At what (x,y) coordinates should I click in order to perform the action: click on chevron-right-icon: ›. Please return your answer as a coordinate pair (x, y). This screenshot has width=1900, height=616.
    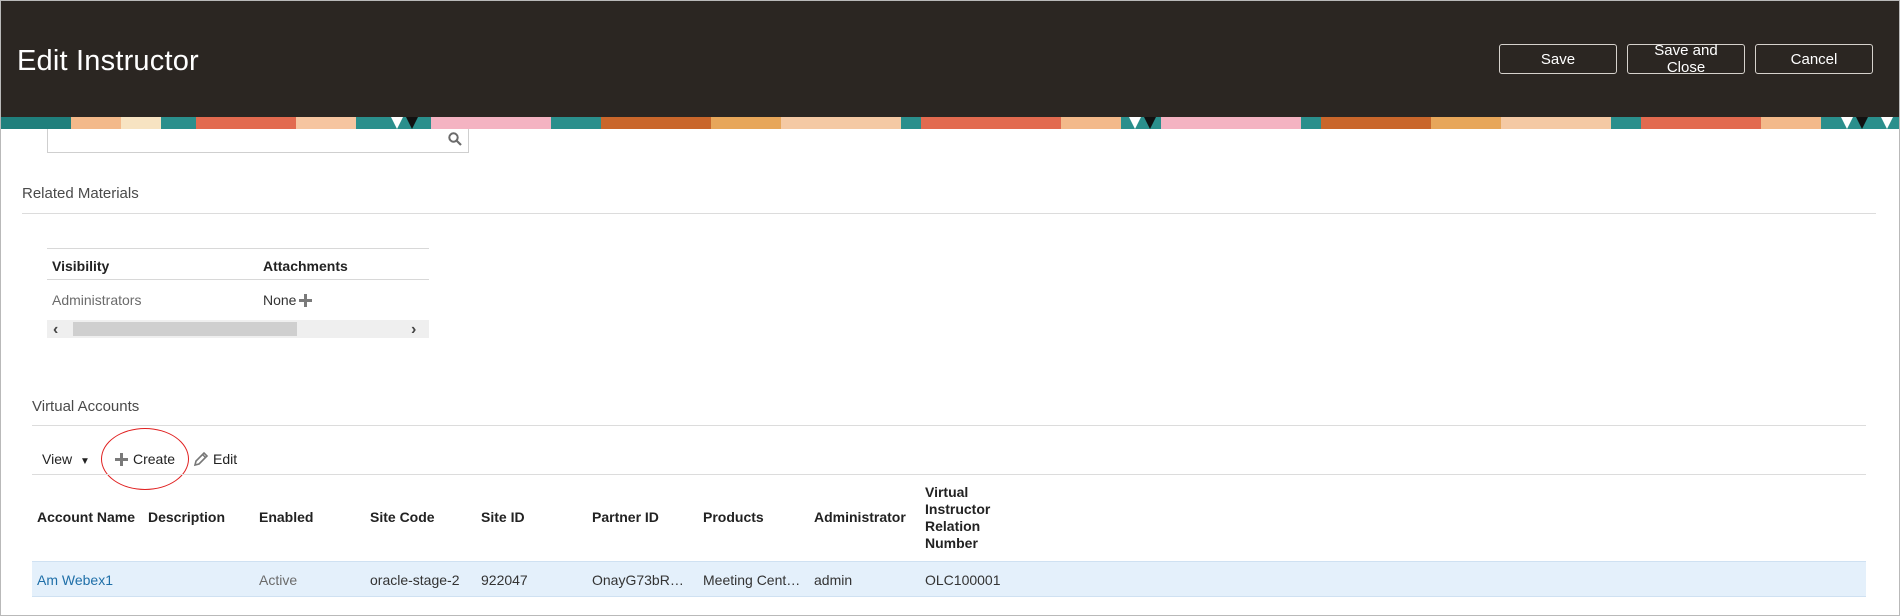
    Looking at the image, I should click on (413, 330).